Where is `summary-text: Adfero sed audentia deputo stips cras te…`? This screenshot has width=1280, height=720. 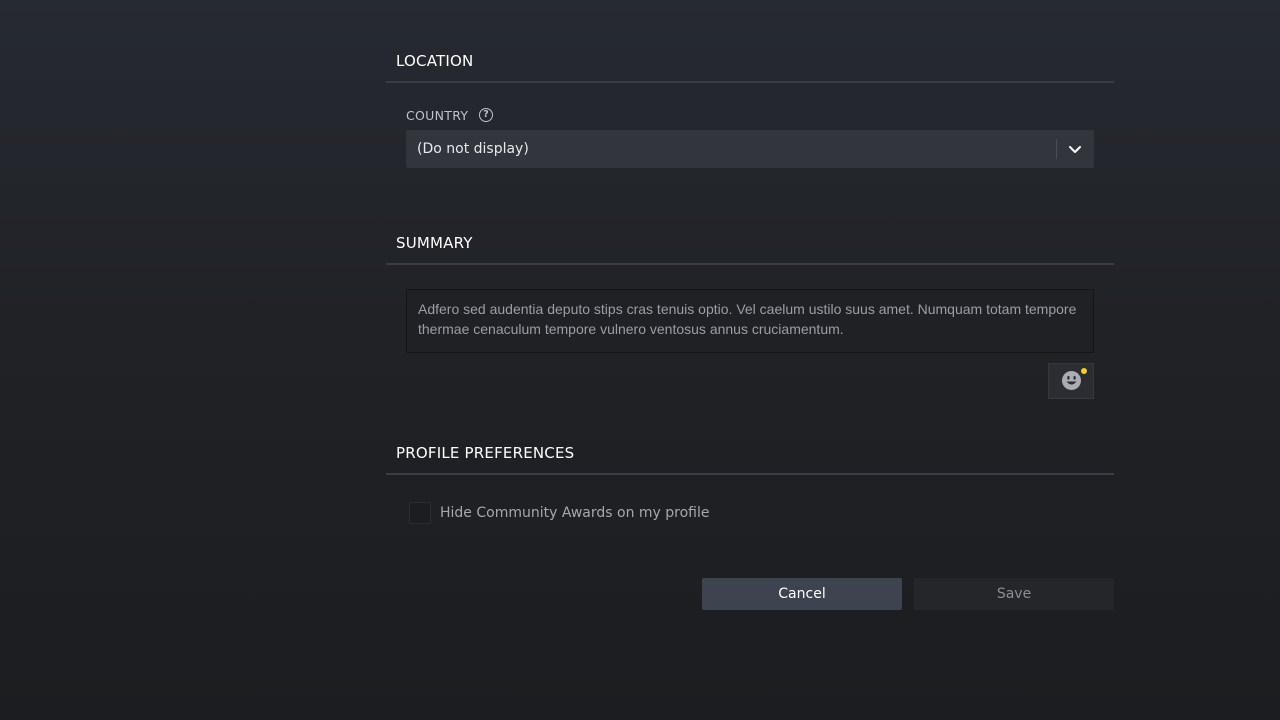 summary-text: Adfero sed audentia deputo stips cras te… is located at coordinates (747, 319).